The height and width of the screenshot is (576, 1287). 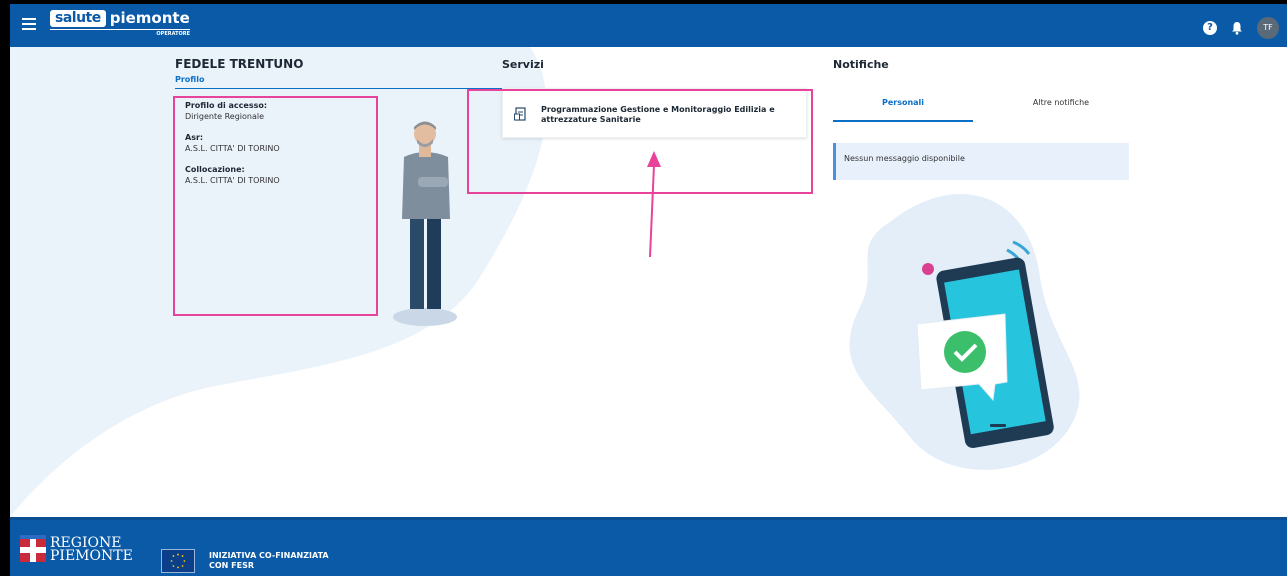 I want to click on logo-piemonte: piemonte, so click(x=149, y=18).